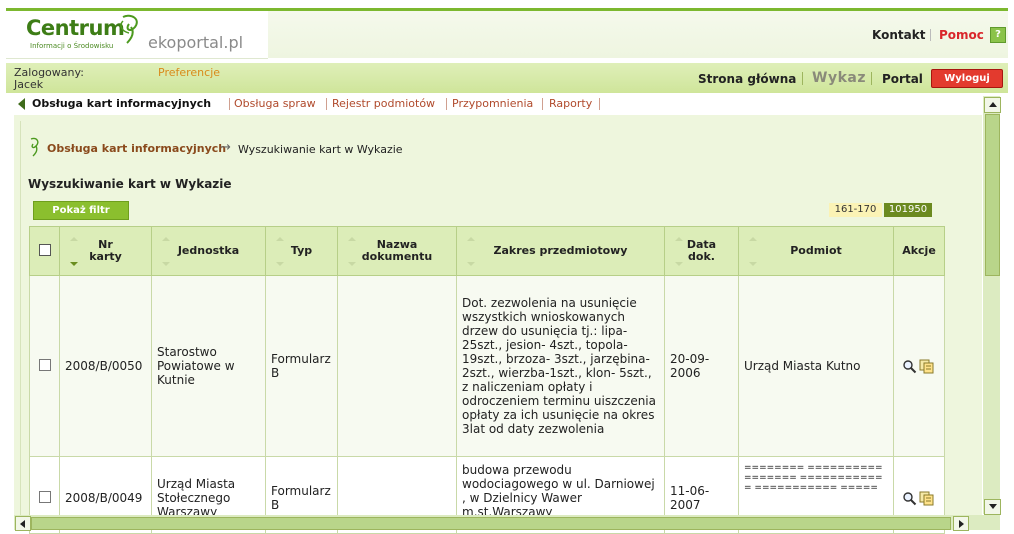 This screenshot has width=1014, height=534. What do you see at coordinates (130, 184) in the screenshot?
I see `page-title: Wyszukiwanie kart w Wykazie` at bounding box center [130, 184].